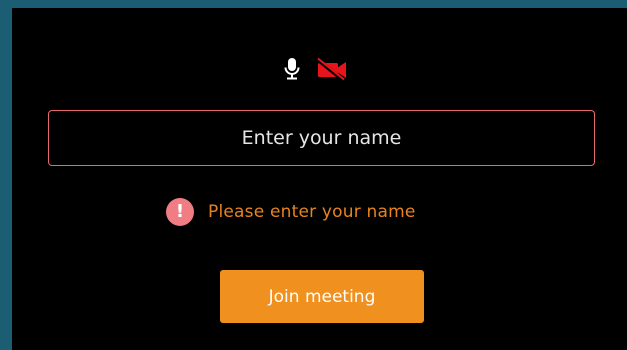  I want to click on name-input, so click(321, 138).